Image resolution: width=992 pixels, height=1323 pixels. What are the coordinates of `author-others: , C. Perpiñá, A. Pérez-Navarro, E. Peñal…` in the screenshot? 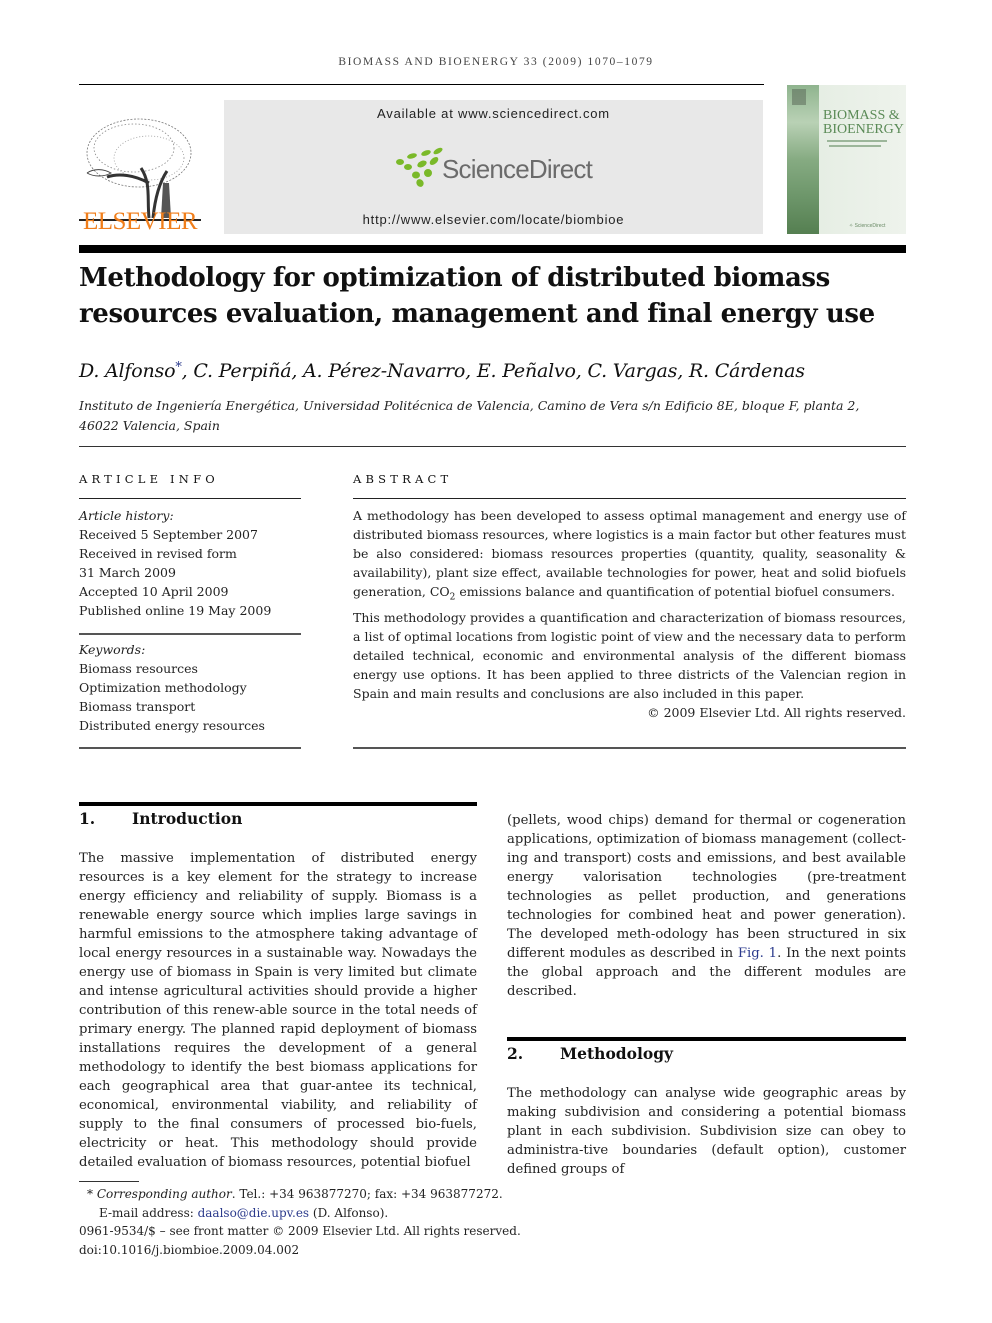 It's located at (493, 371).